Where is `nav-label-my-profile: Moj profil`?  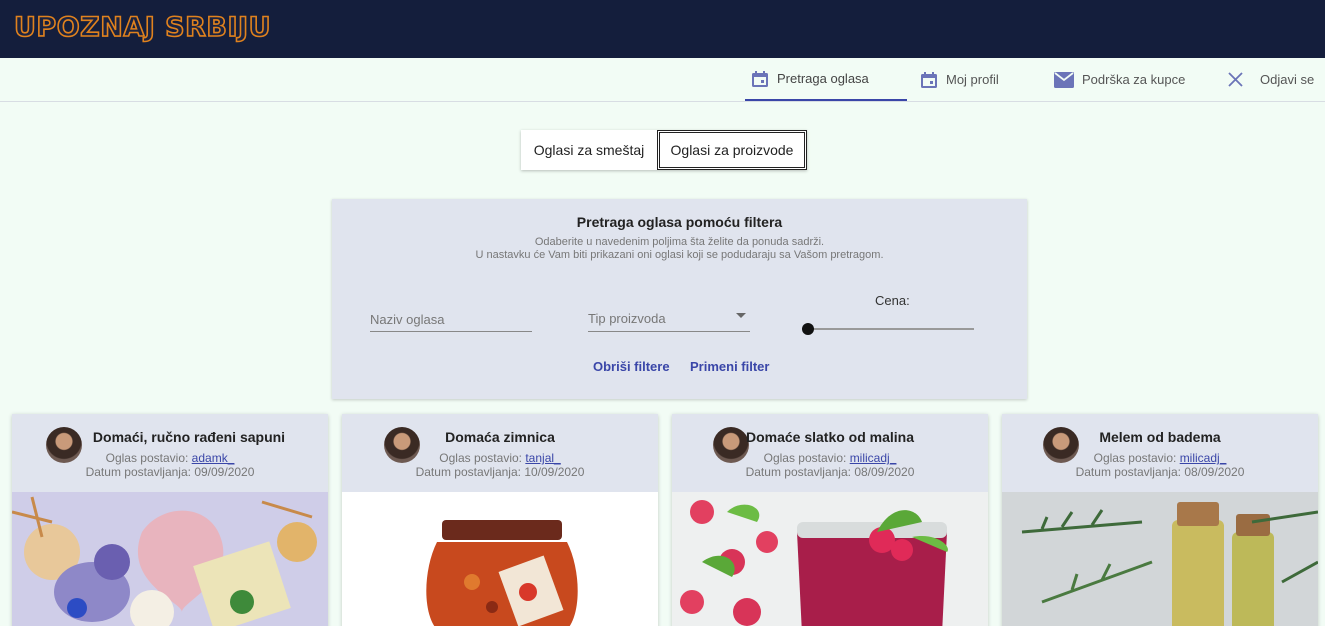 nav-label-my-profile: Moj profil is located at coordinates (972, 79).